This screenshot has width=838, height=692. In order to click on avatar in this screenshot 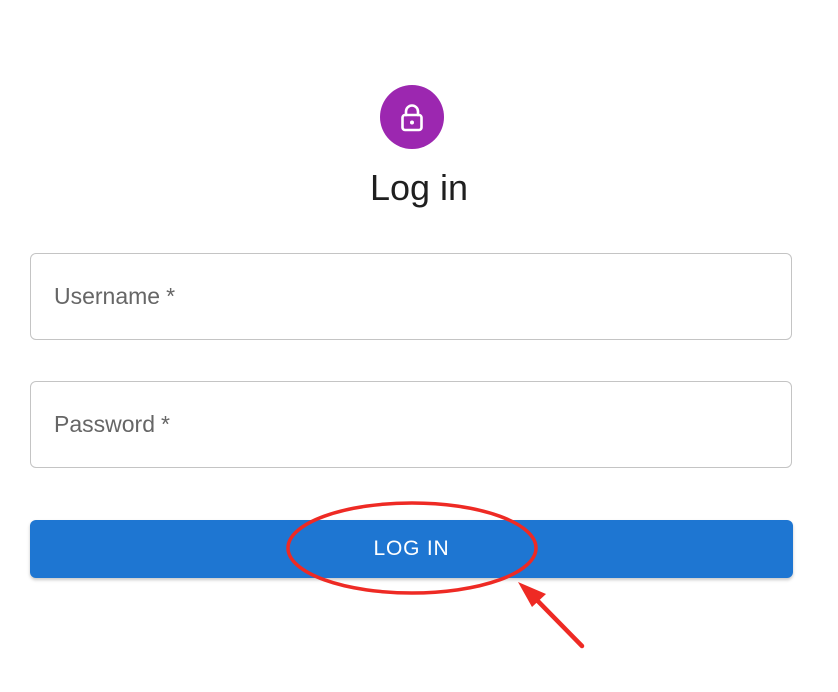, I will do `click(412, 117)`.